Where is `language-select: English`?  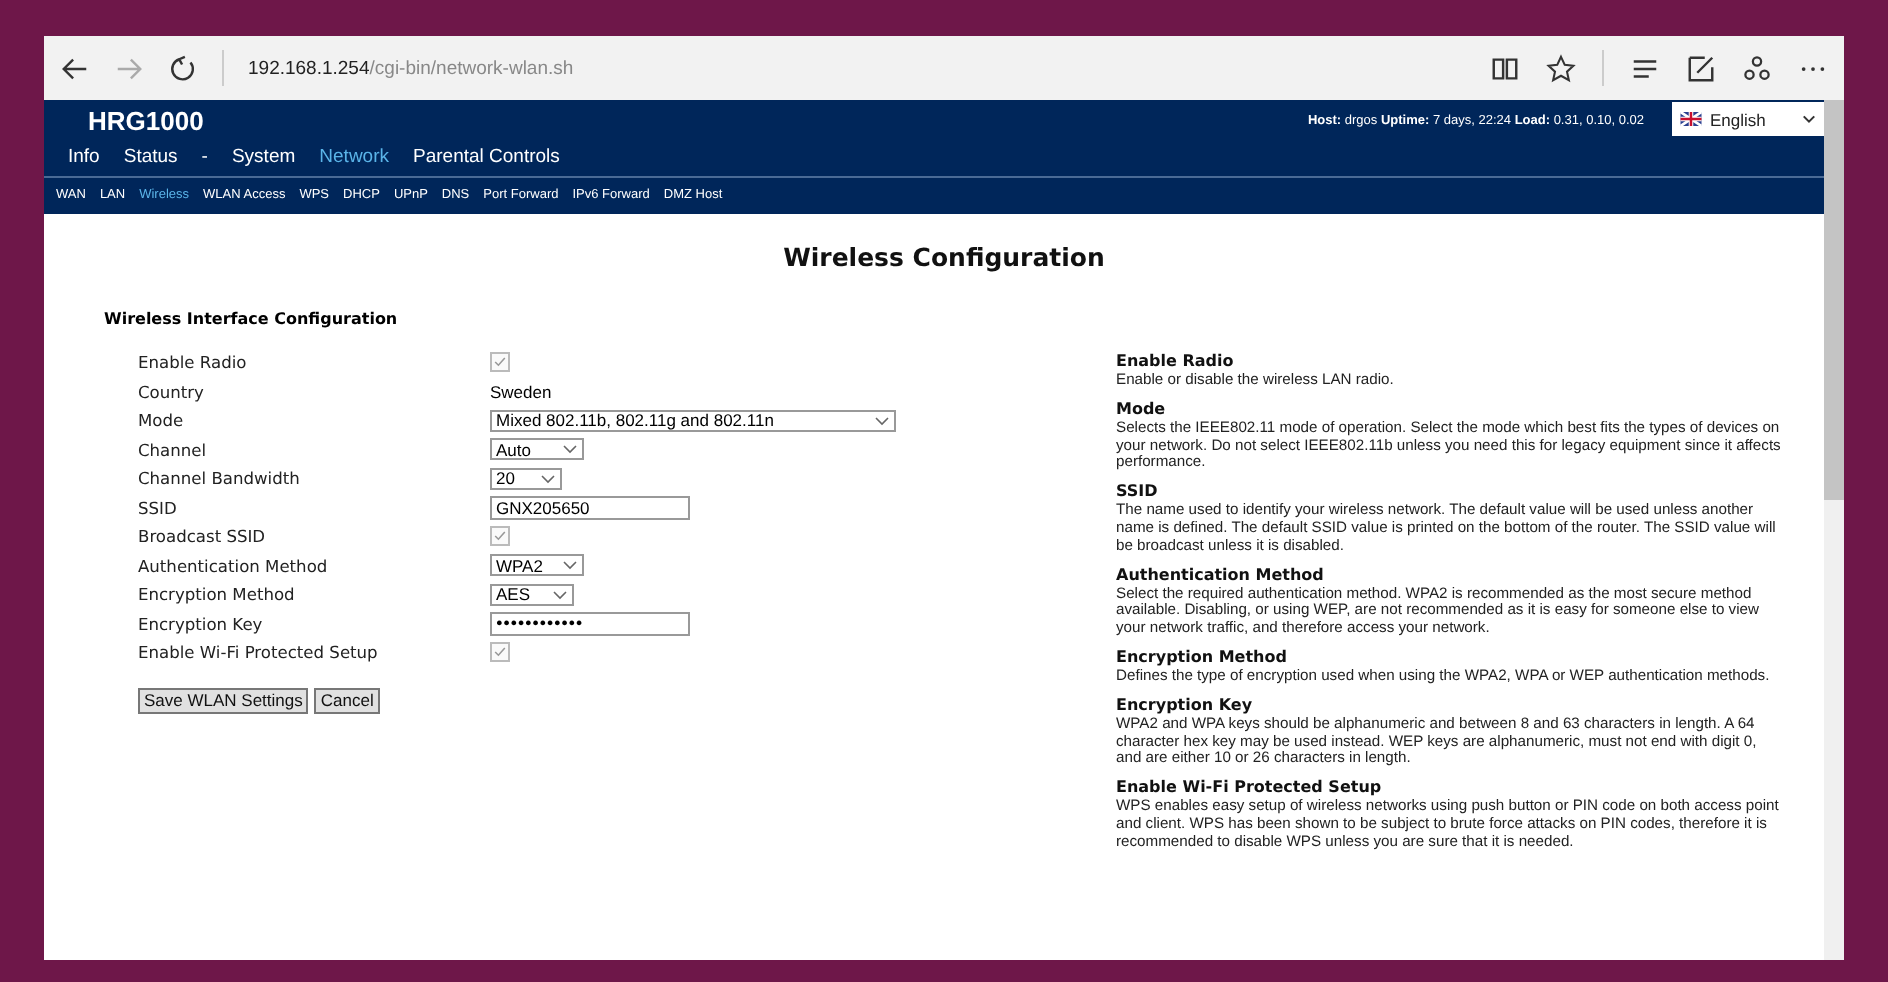 language-select: English is located at coordinates (1748, 119).